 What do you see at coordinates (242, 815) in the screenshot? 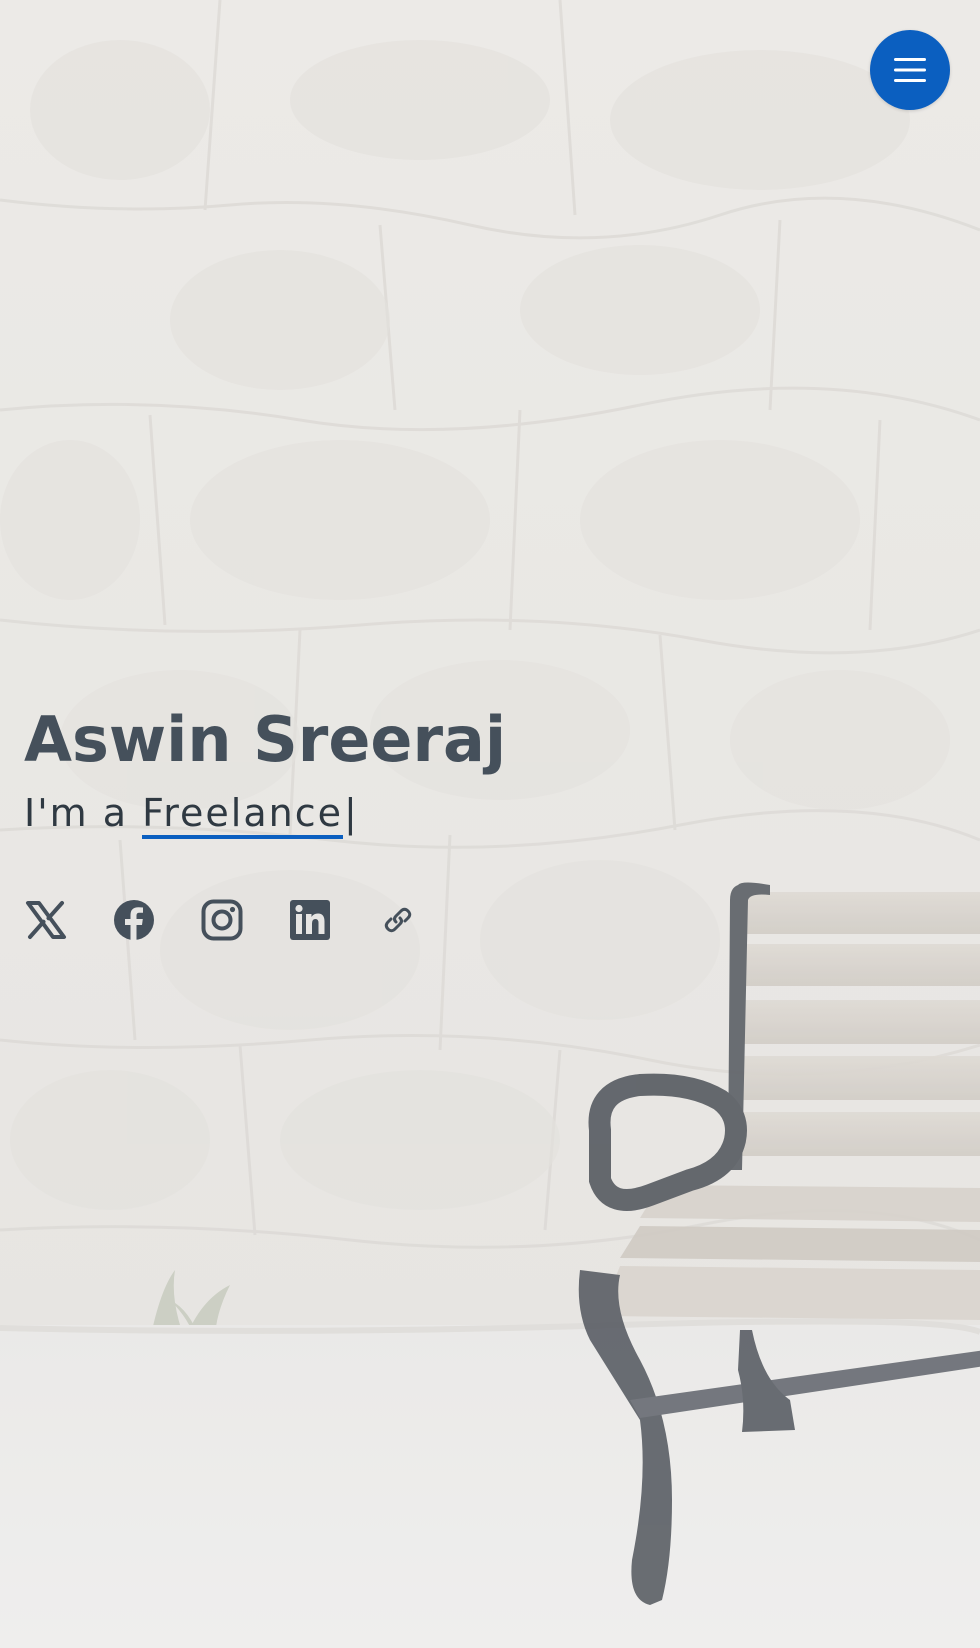
I see `typed-word: Freelance` at bounding box center [242, 815].